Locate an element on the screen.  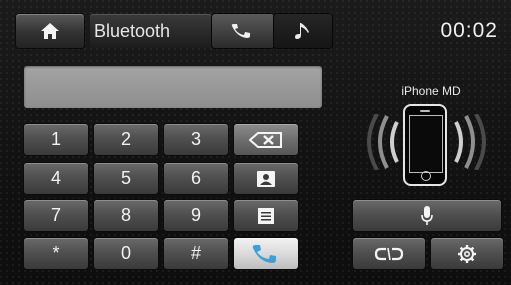
device-name: iPhone MD is located at coordinates (431, 91).